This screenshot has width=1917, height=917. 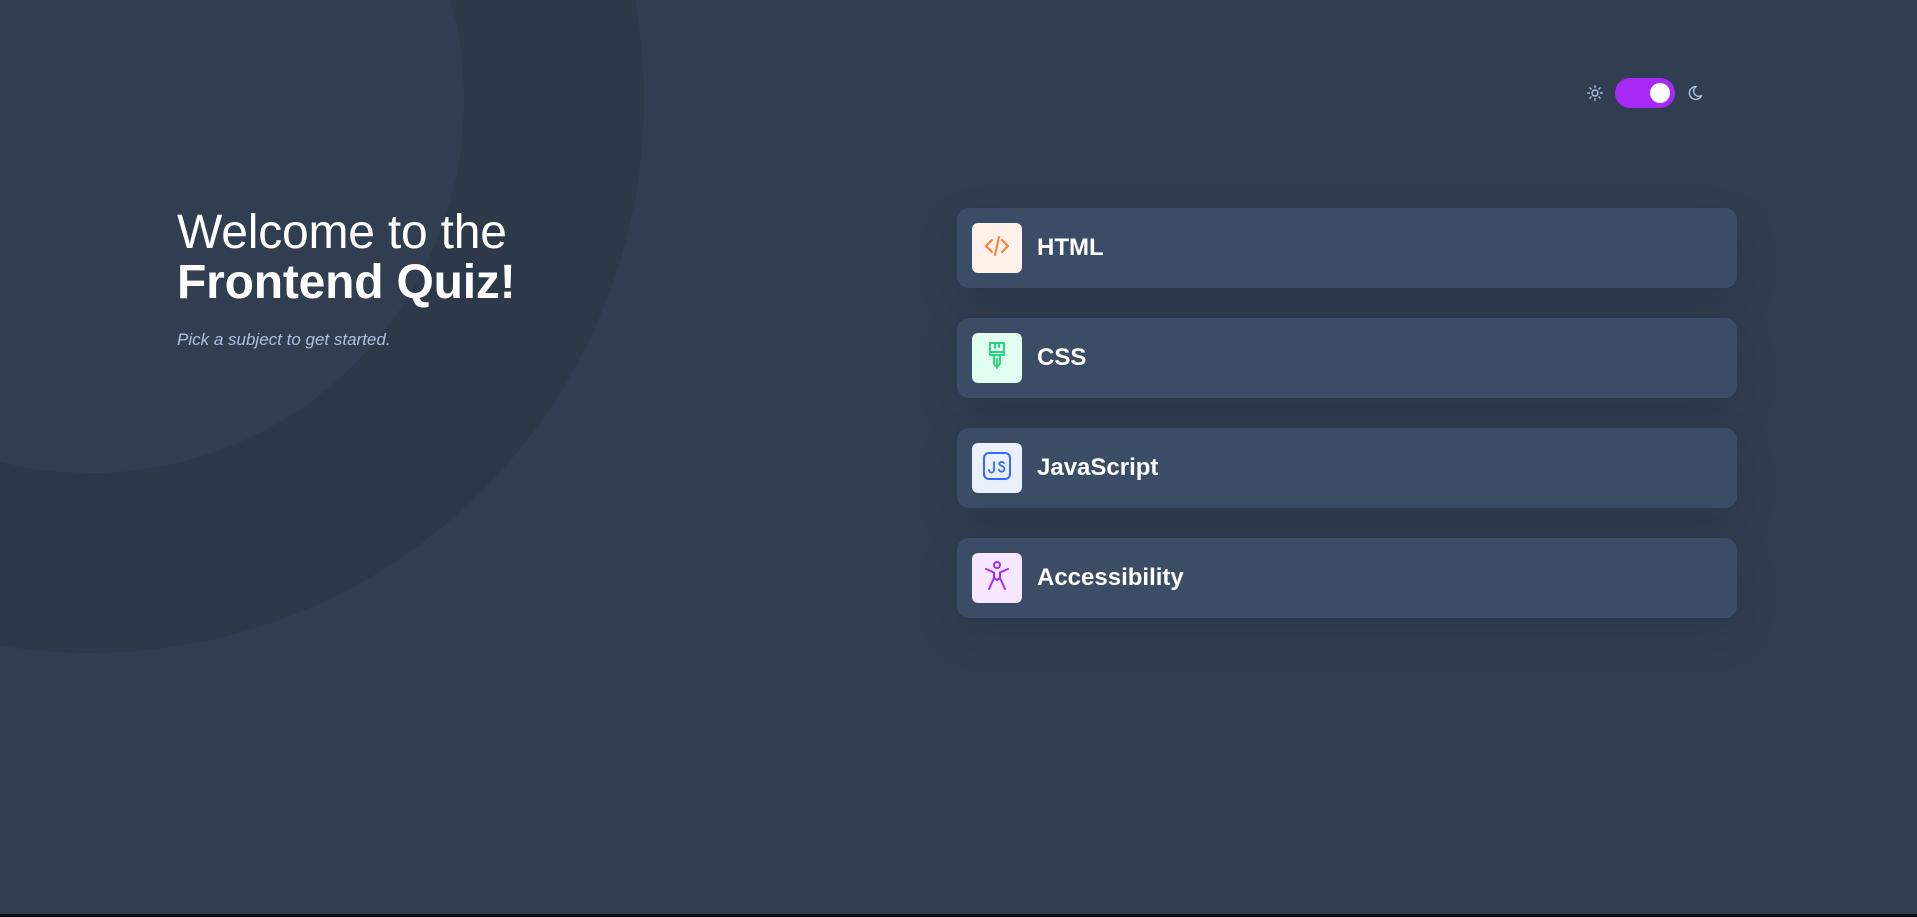 I want to click on html-icon-box, so click(x=997, y=248).